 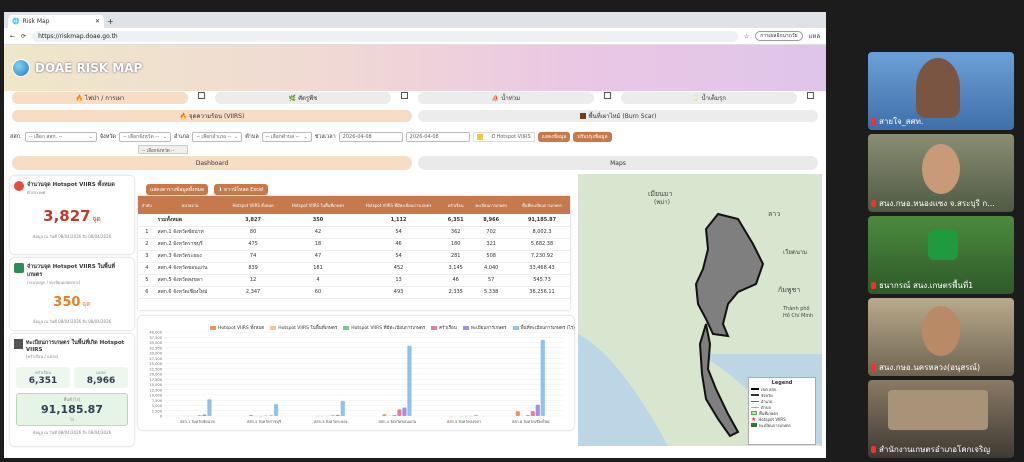 I want to click on area-value: 91,185.87, so click(x=72, y=409).